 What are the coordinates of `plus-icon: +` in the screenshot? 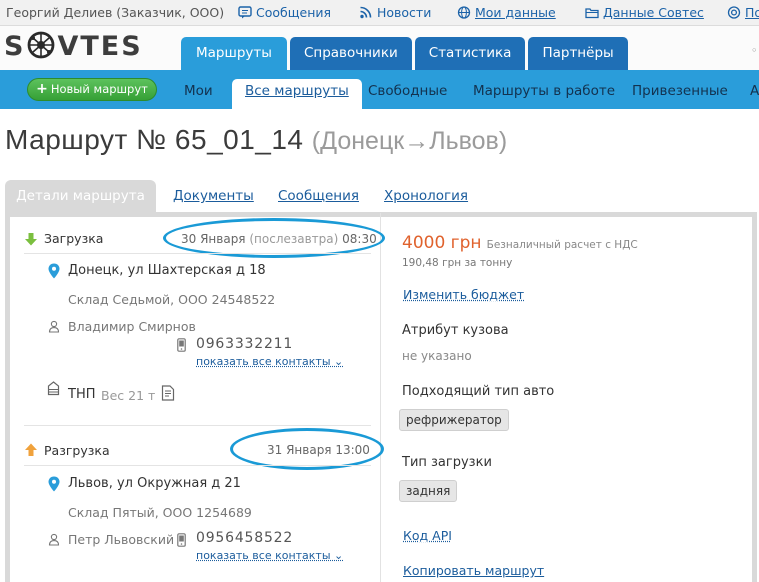 It's located at (42, 89).